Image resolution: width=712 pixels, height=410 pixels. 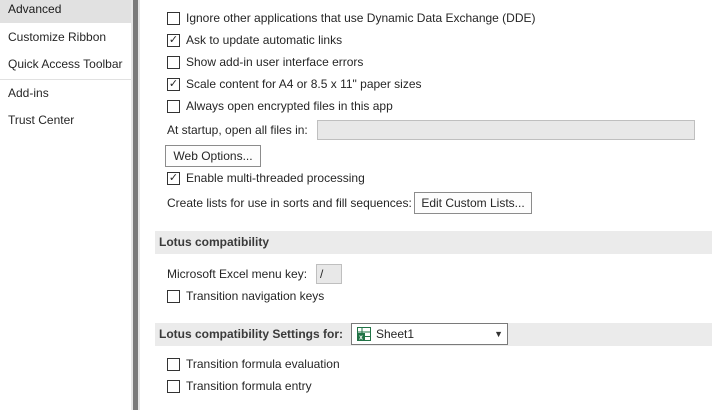 What do you see at coordinates (65, 120) in the screenshot?
I see `sidebar-item-trust-center: Trust Center` at bounding box center [65, 120].